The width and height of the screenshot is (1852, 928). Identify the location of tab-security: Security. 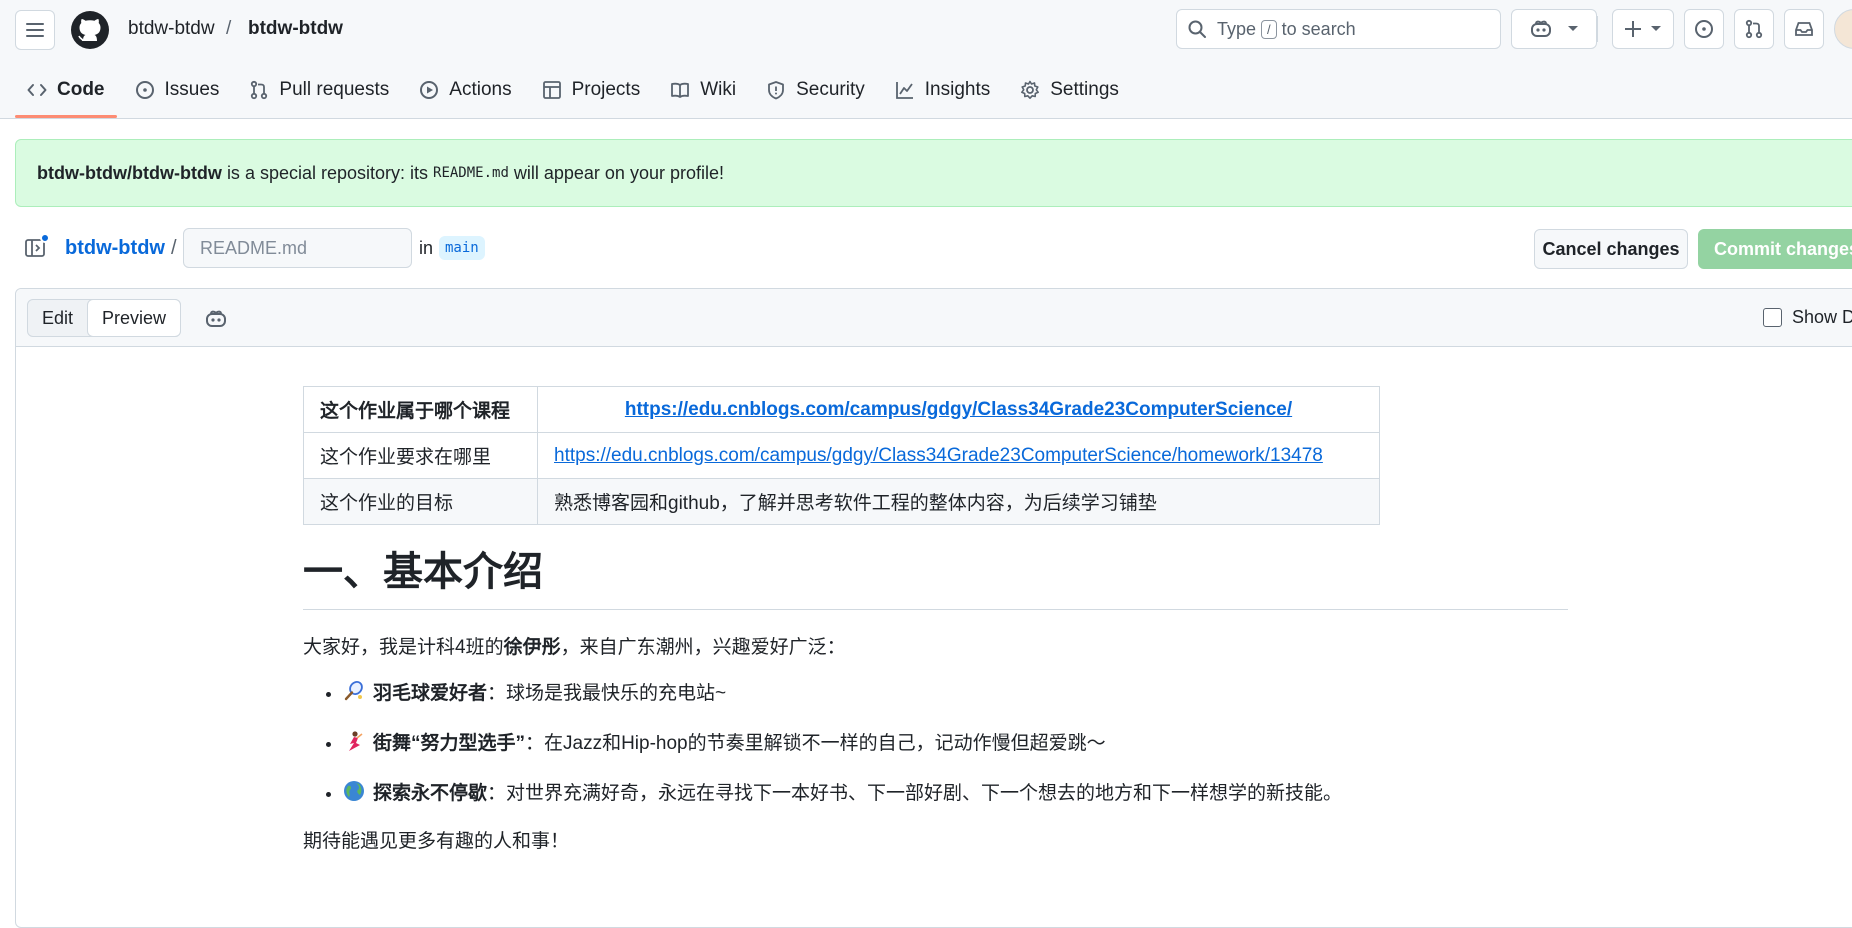
(815, 90).